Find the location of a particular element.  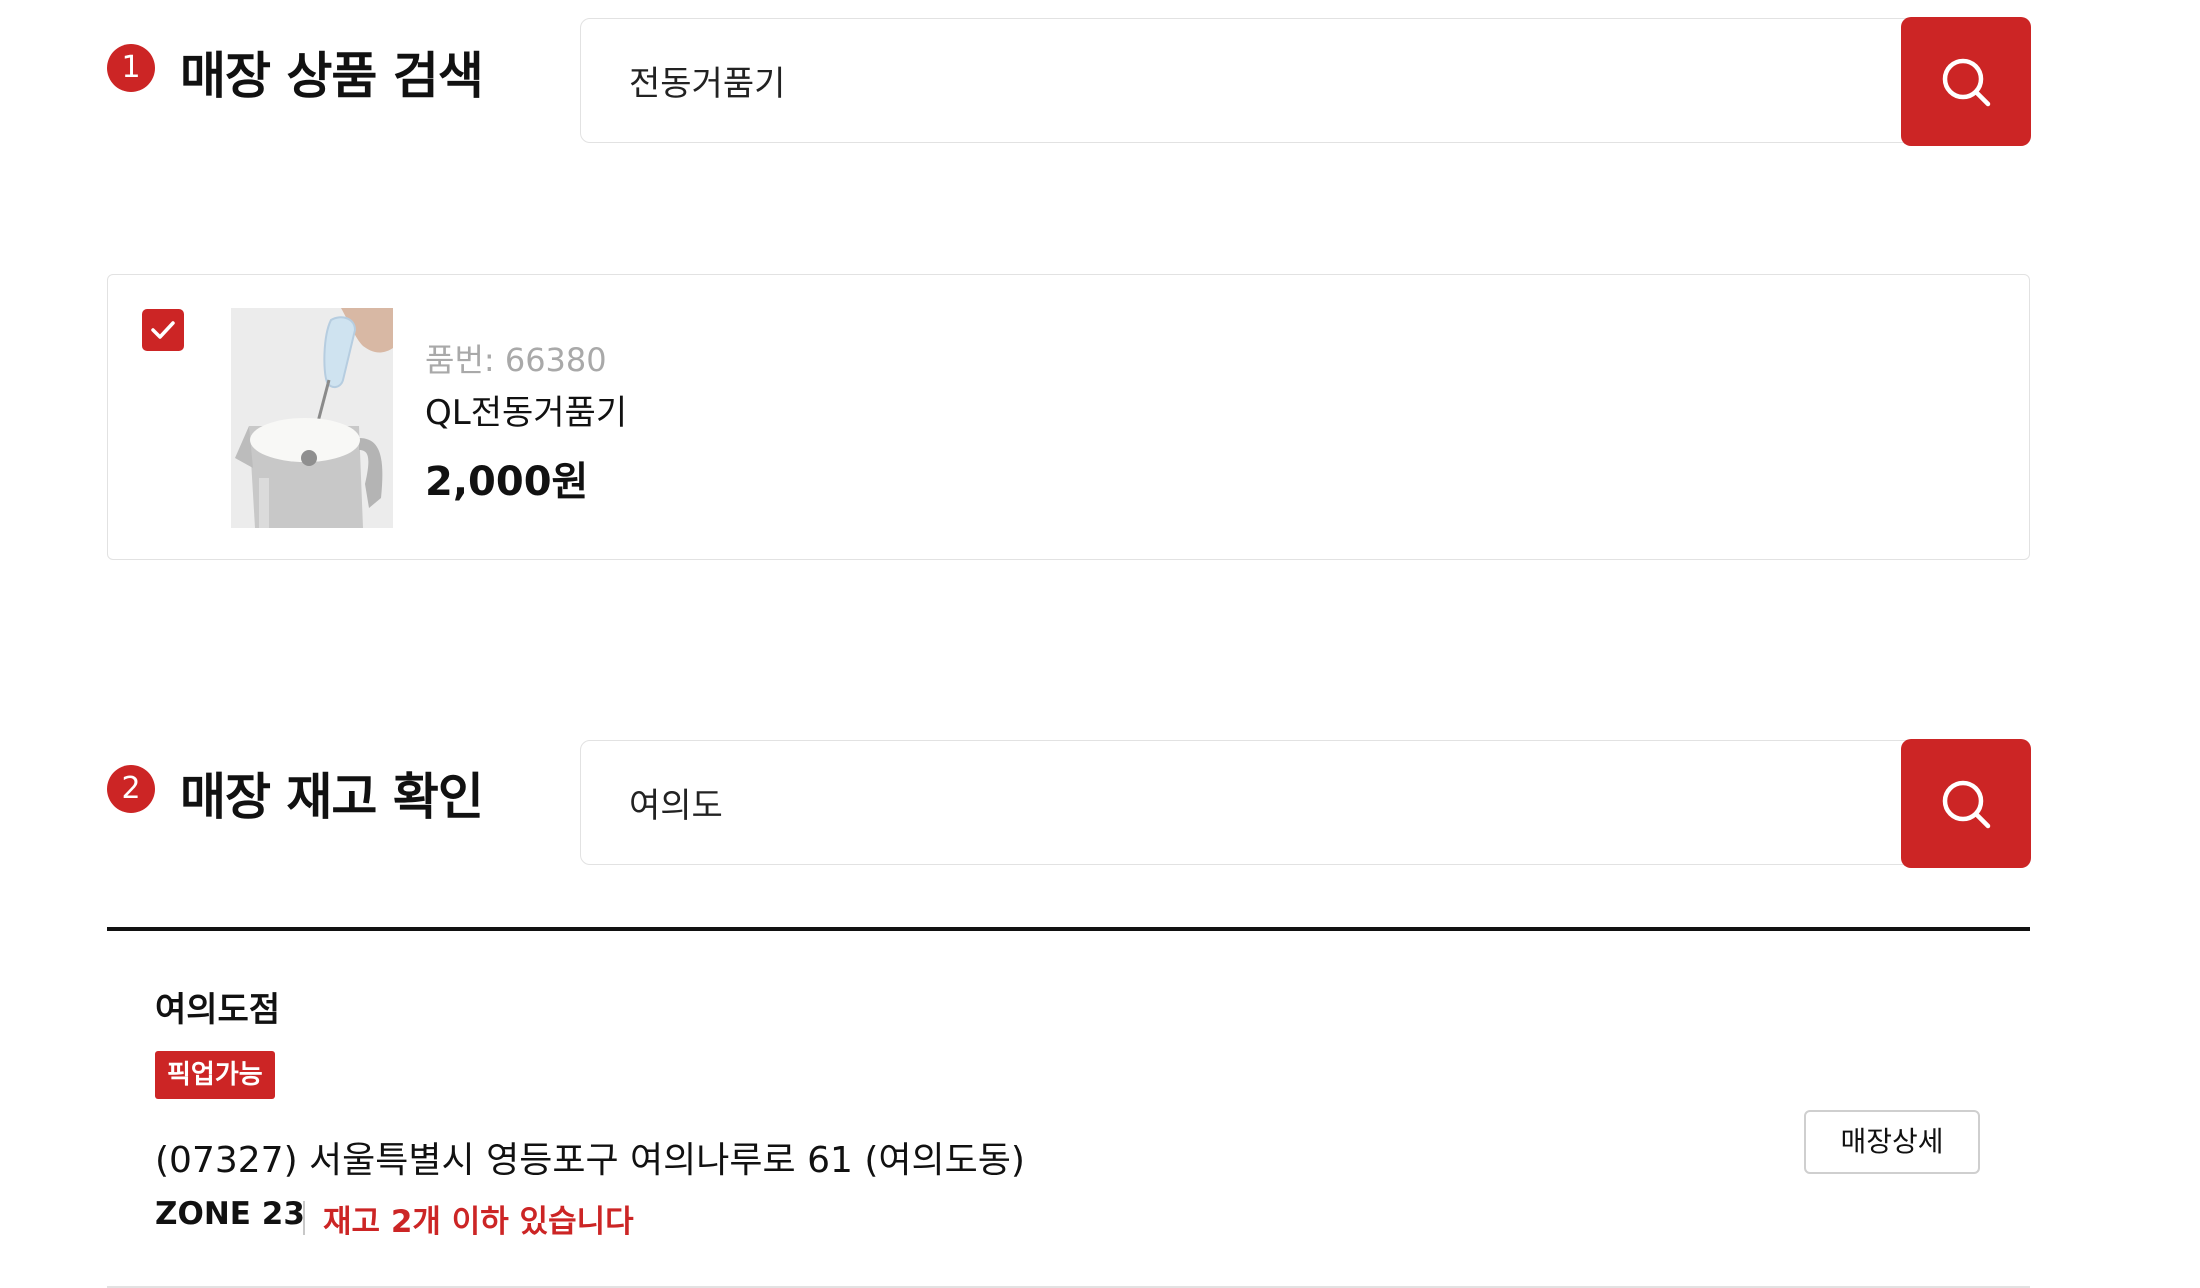

store-address: (07327) 서울특별시 영등포구 여의나루로 61 (여의도동) is located at coordinates (590, 1160).